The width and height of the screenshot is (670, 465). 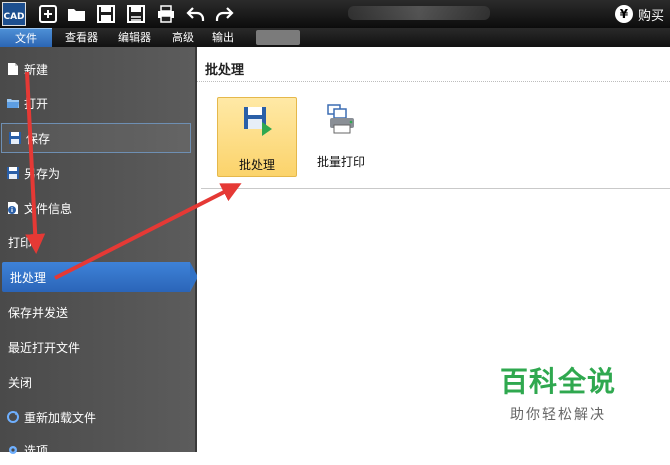 I want to click on sidebar-item-save-as: 另存为, so click(x=96, y=173).